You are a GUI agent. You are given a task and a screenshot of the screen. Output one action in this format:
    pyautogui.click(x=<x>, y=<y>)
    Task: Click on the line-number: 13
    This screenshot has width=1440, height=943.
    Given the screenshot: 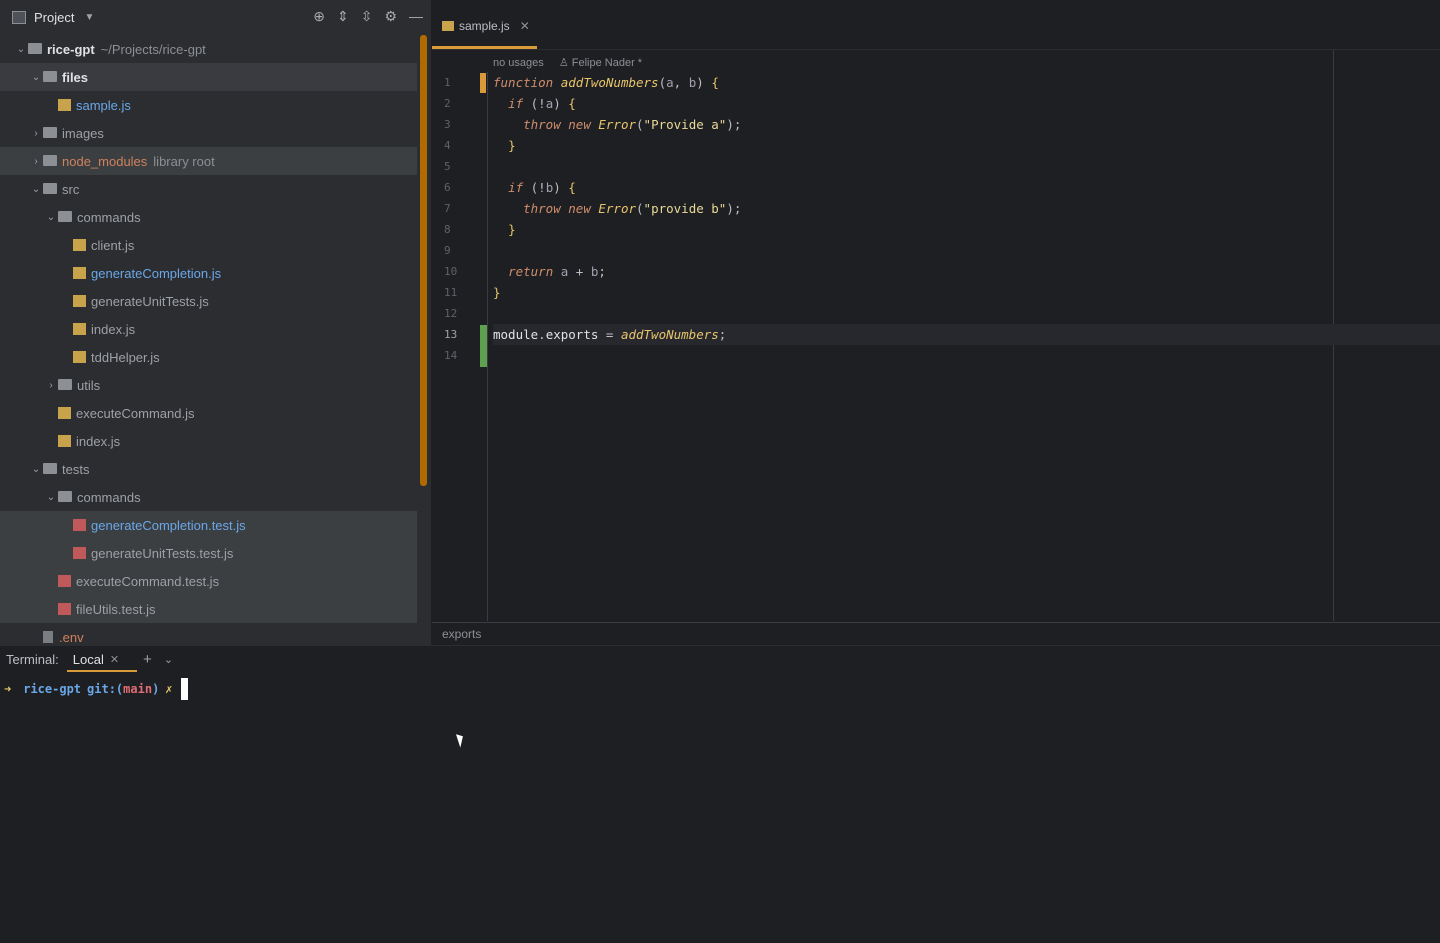 What is the action you would take?
    pyautogui.click(x=459, y=334)
    